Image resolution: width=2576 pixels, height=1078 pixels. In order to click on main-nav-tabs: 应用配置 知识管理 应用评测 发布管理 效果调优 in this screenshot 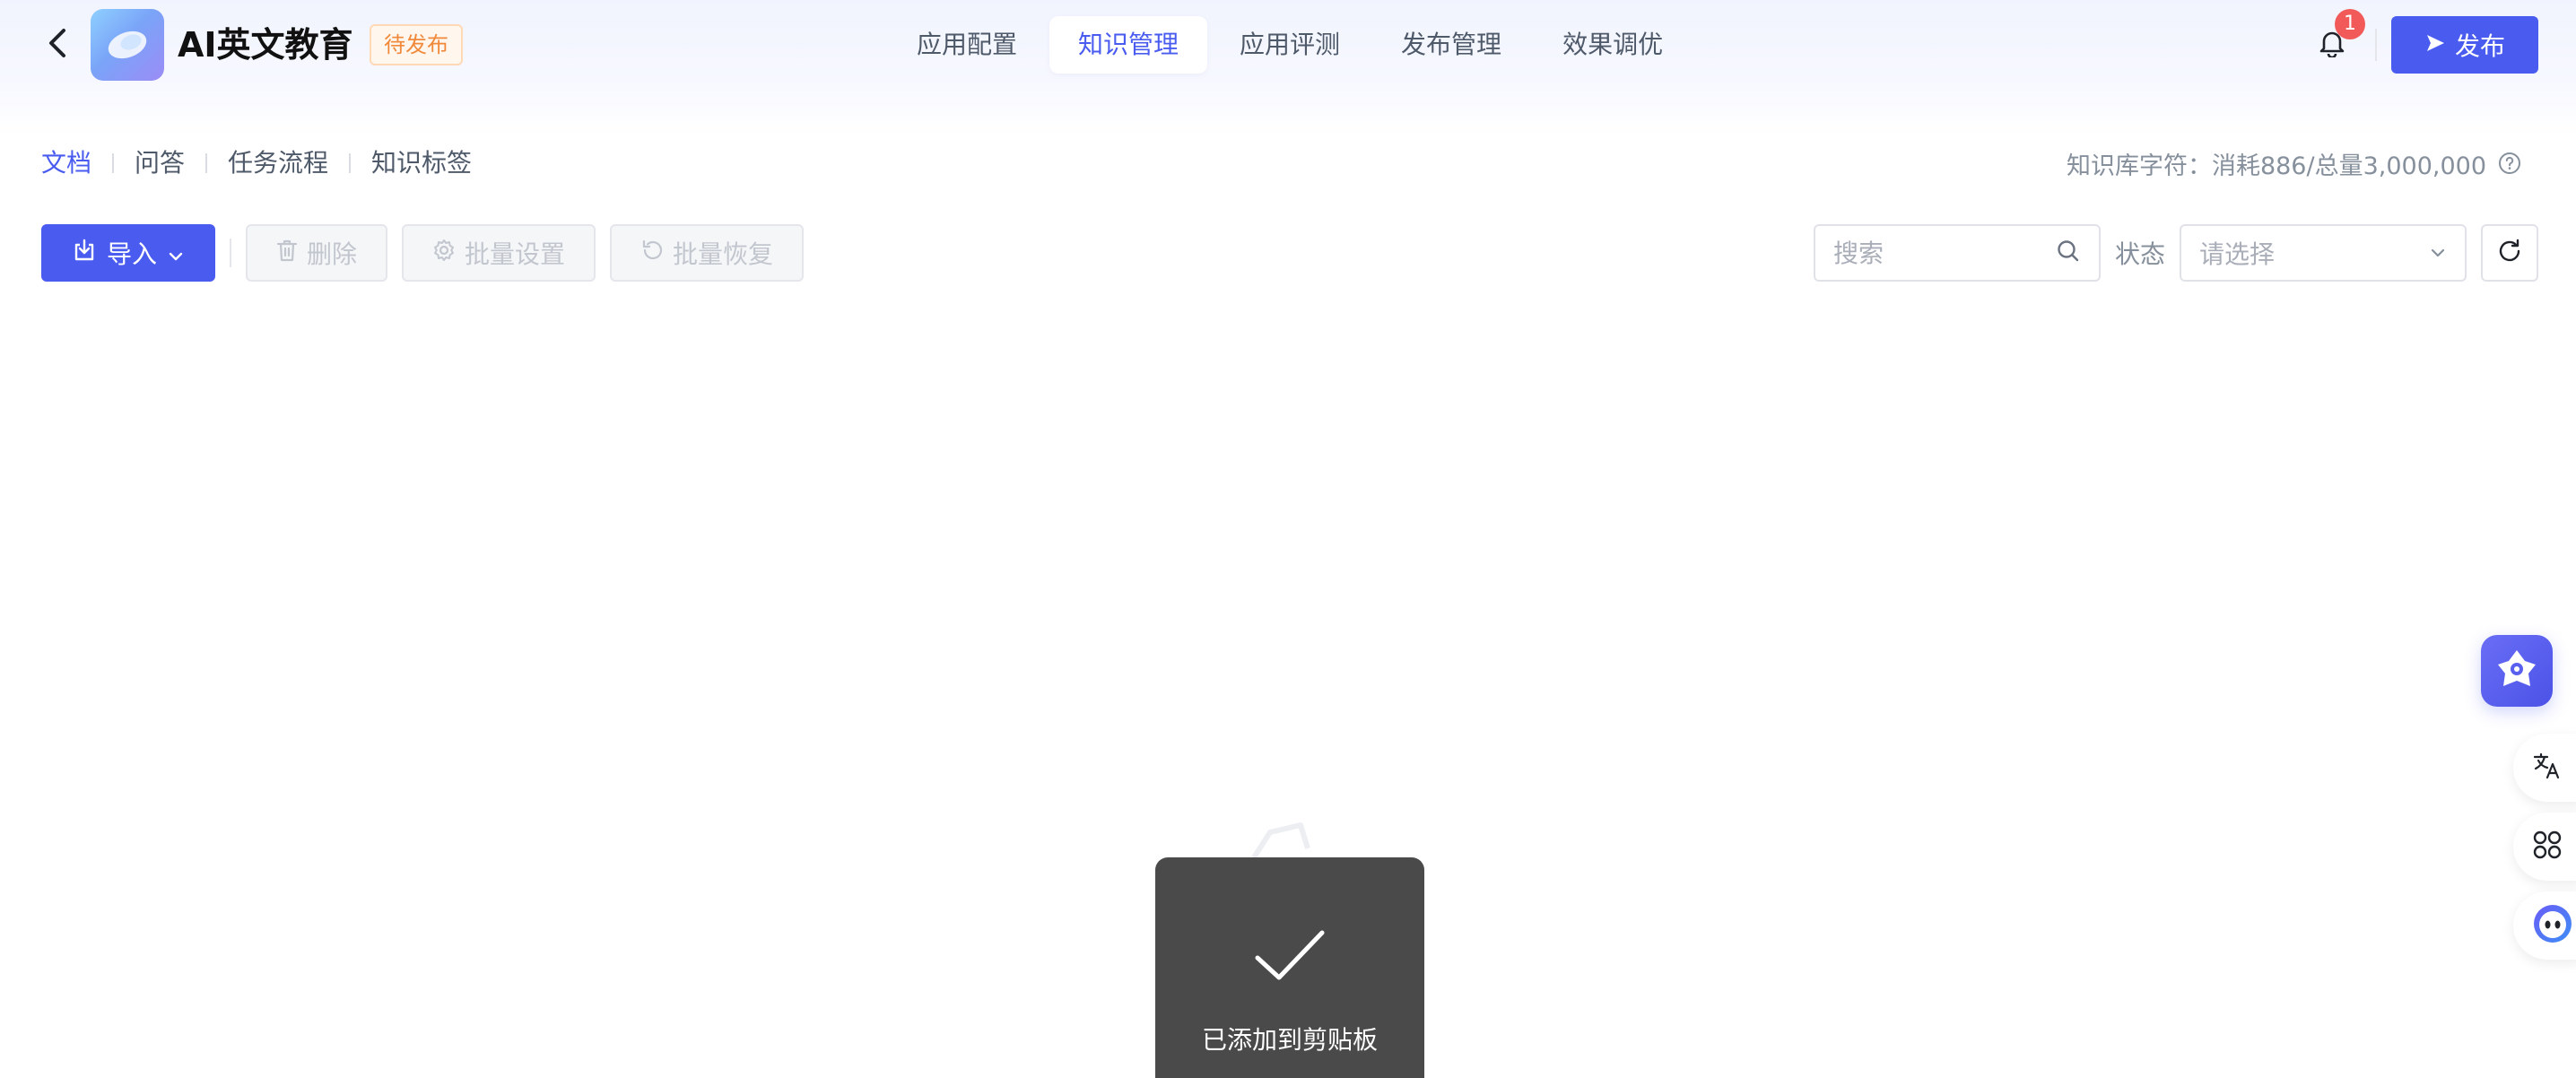, I will do `click(1291, 45)`.